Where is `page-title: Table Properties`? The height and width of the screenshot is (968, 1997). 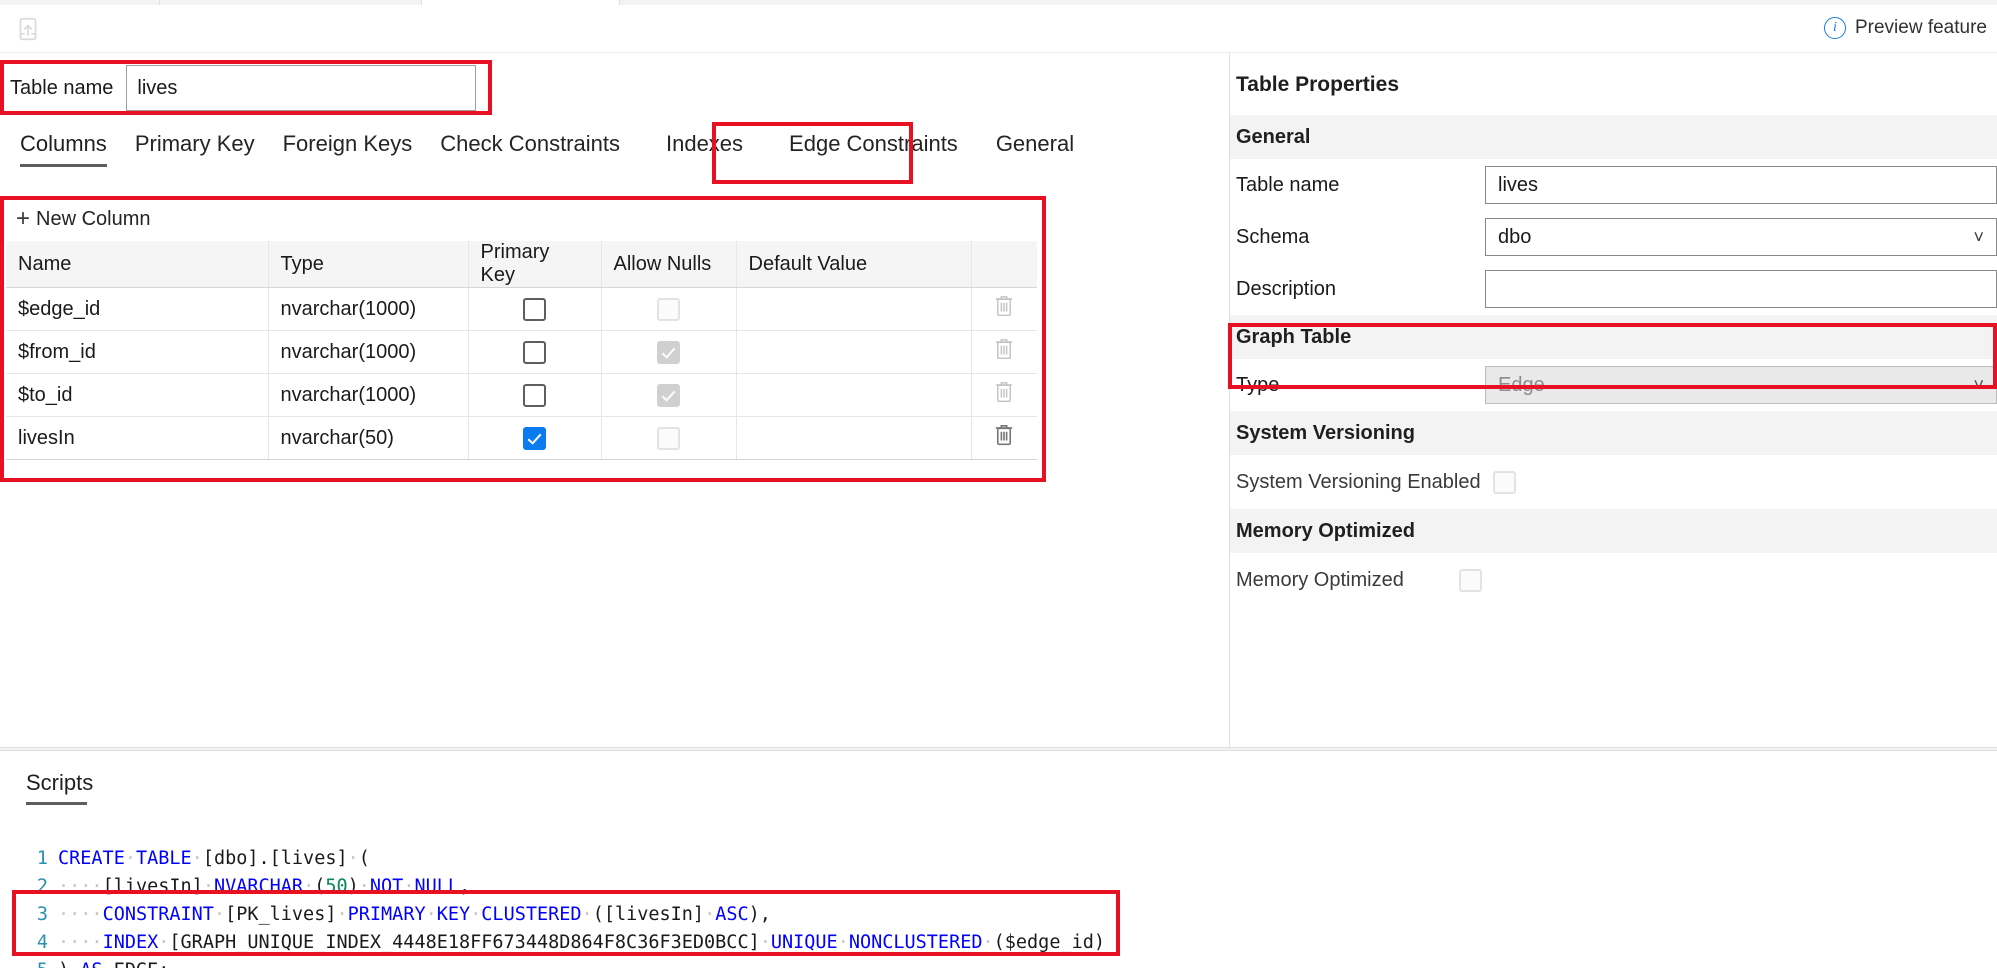
page-title: Table Properties is located at coordinates (1317, 84).